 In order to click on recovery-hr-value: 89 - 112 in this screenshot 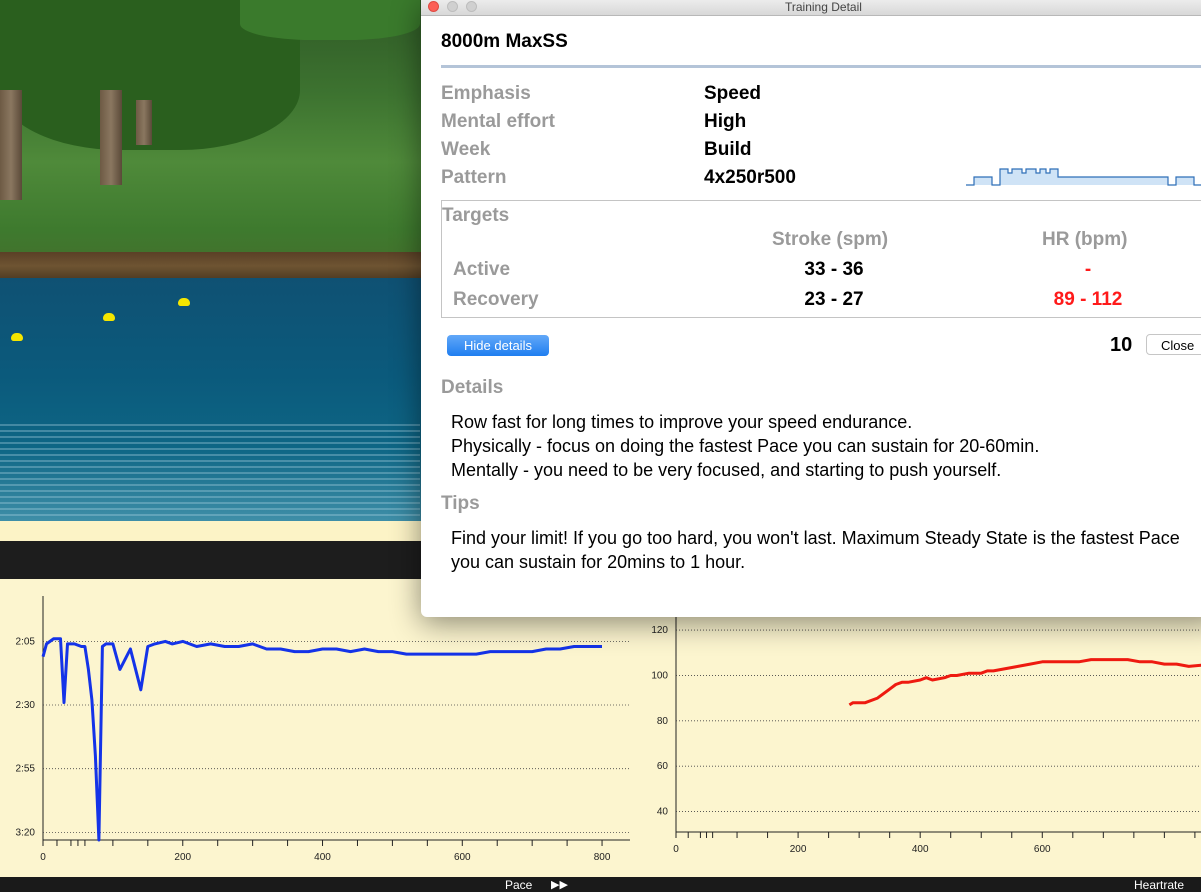, I will do `click(1088, 299)`.